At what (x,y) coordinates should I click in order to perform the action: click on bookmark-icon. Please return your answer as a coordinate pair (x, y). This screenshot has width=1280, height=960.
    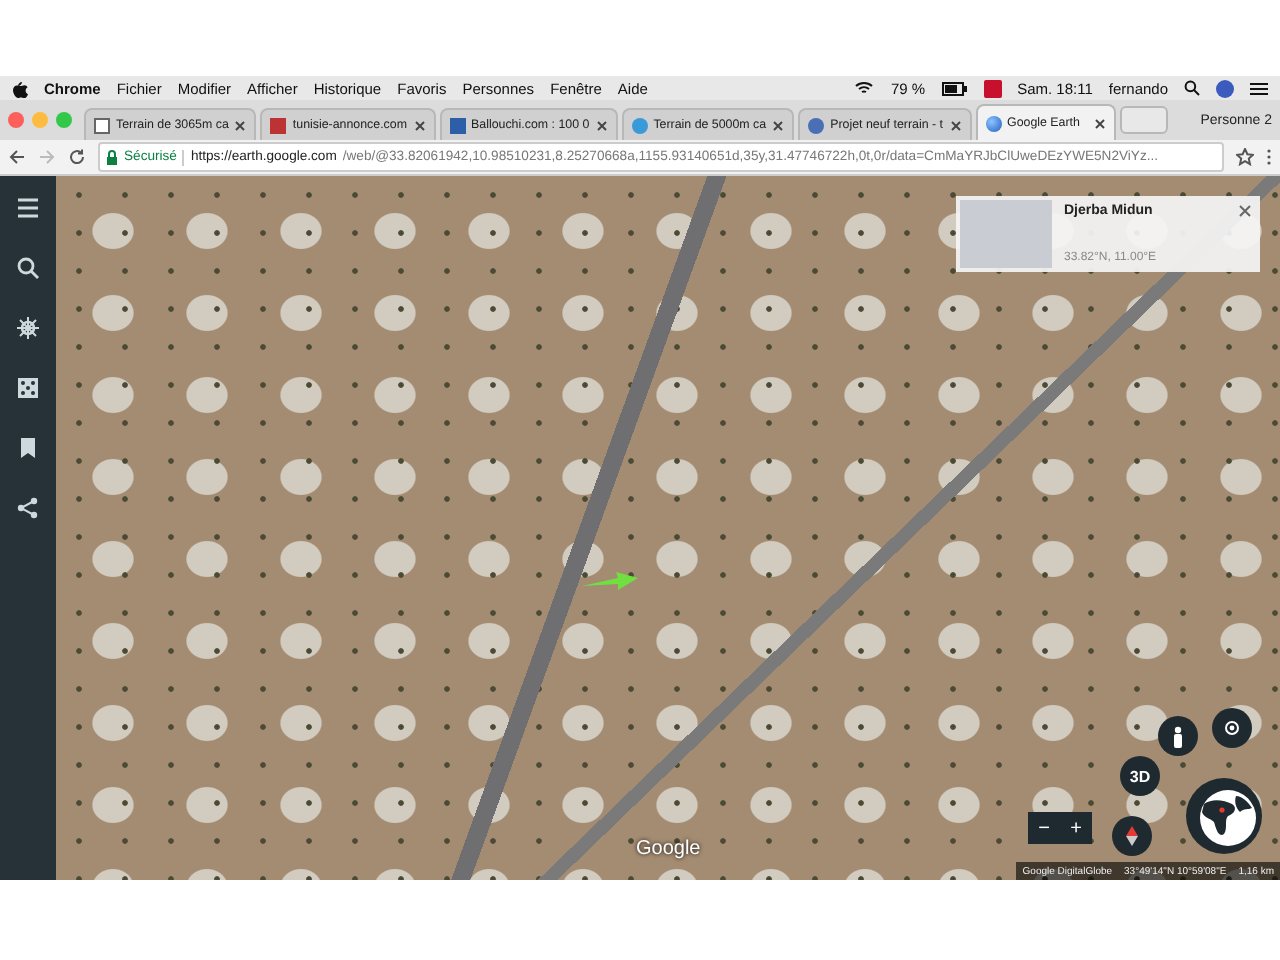
    Looking at the image, I should click on (28, 448).